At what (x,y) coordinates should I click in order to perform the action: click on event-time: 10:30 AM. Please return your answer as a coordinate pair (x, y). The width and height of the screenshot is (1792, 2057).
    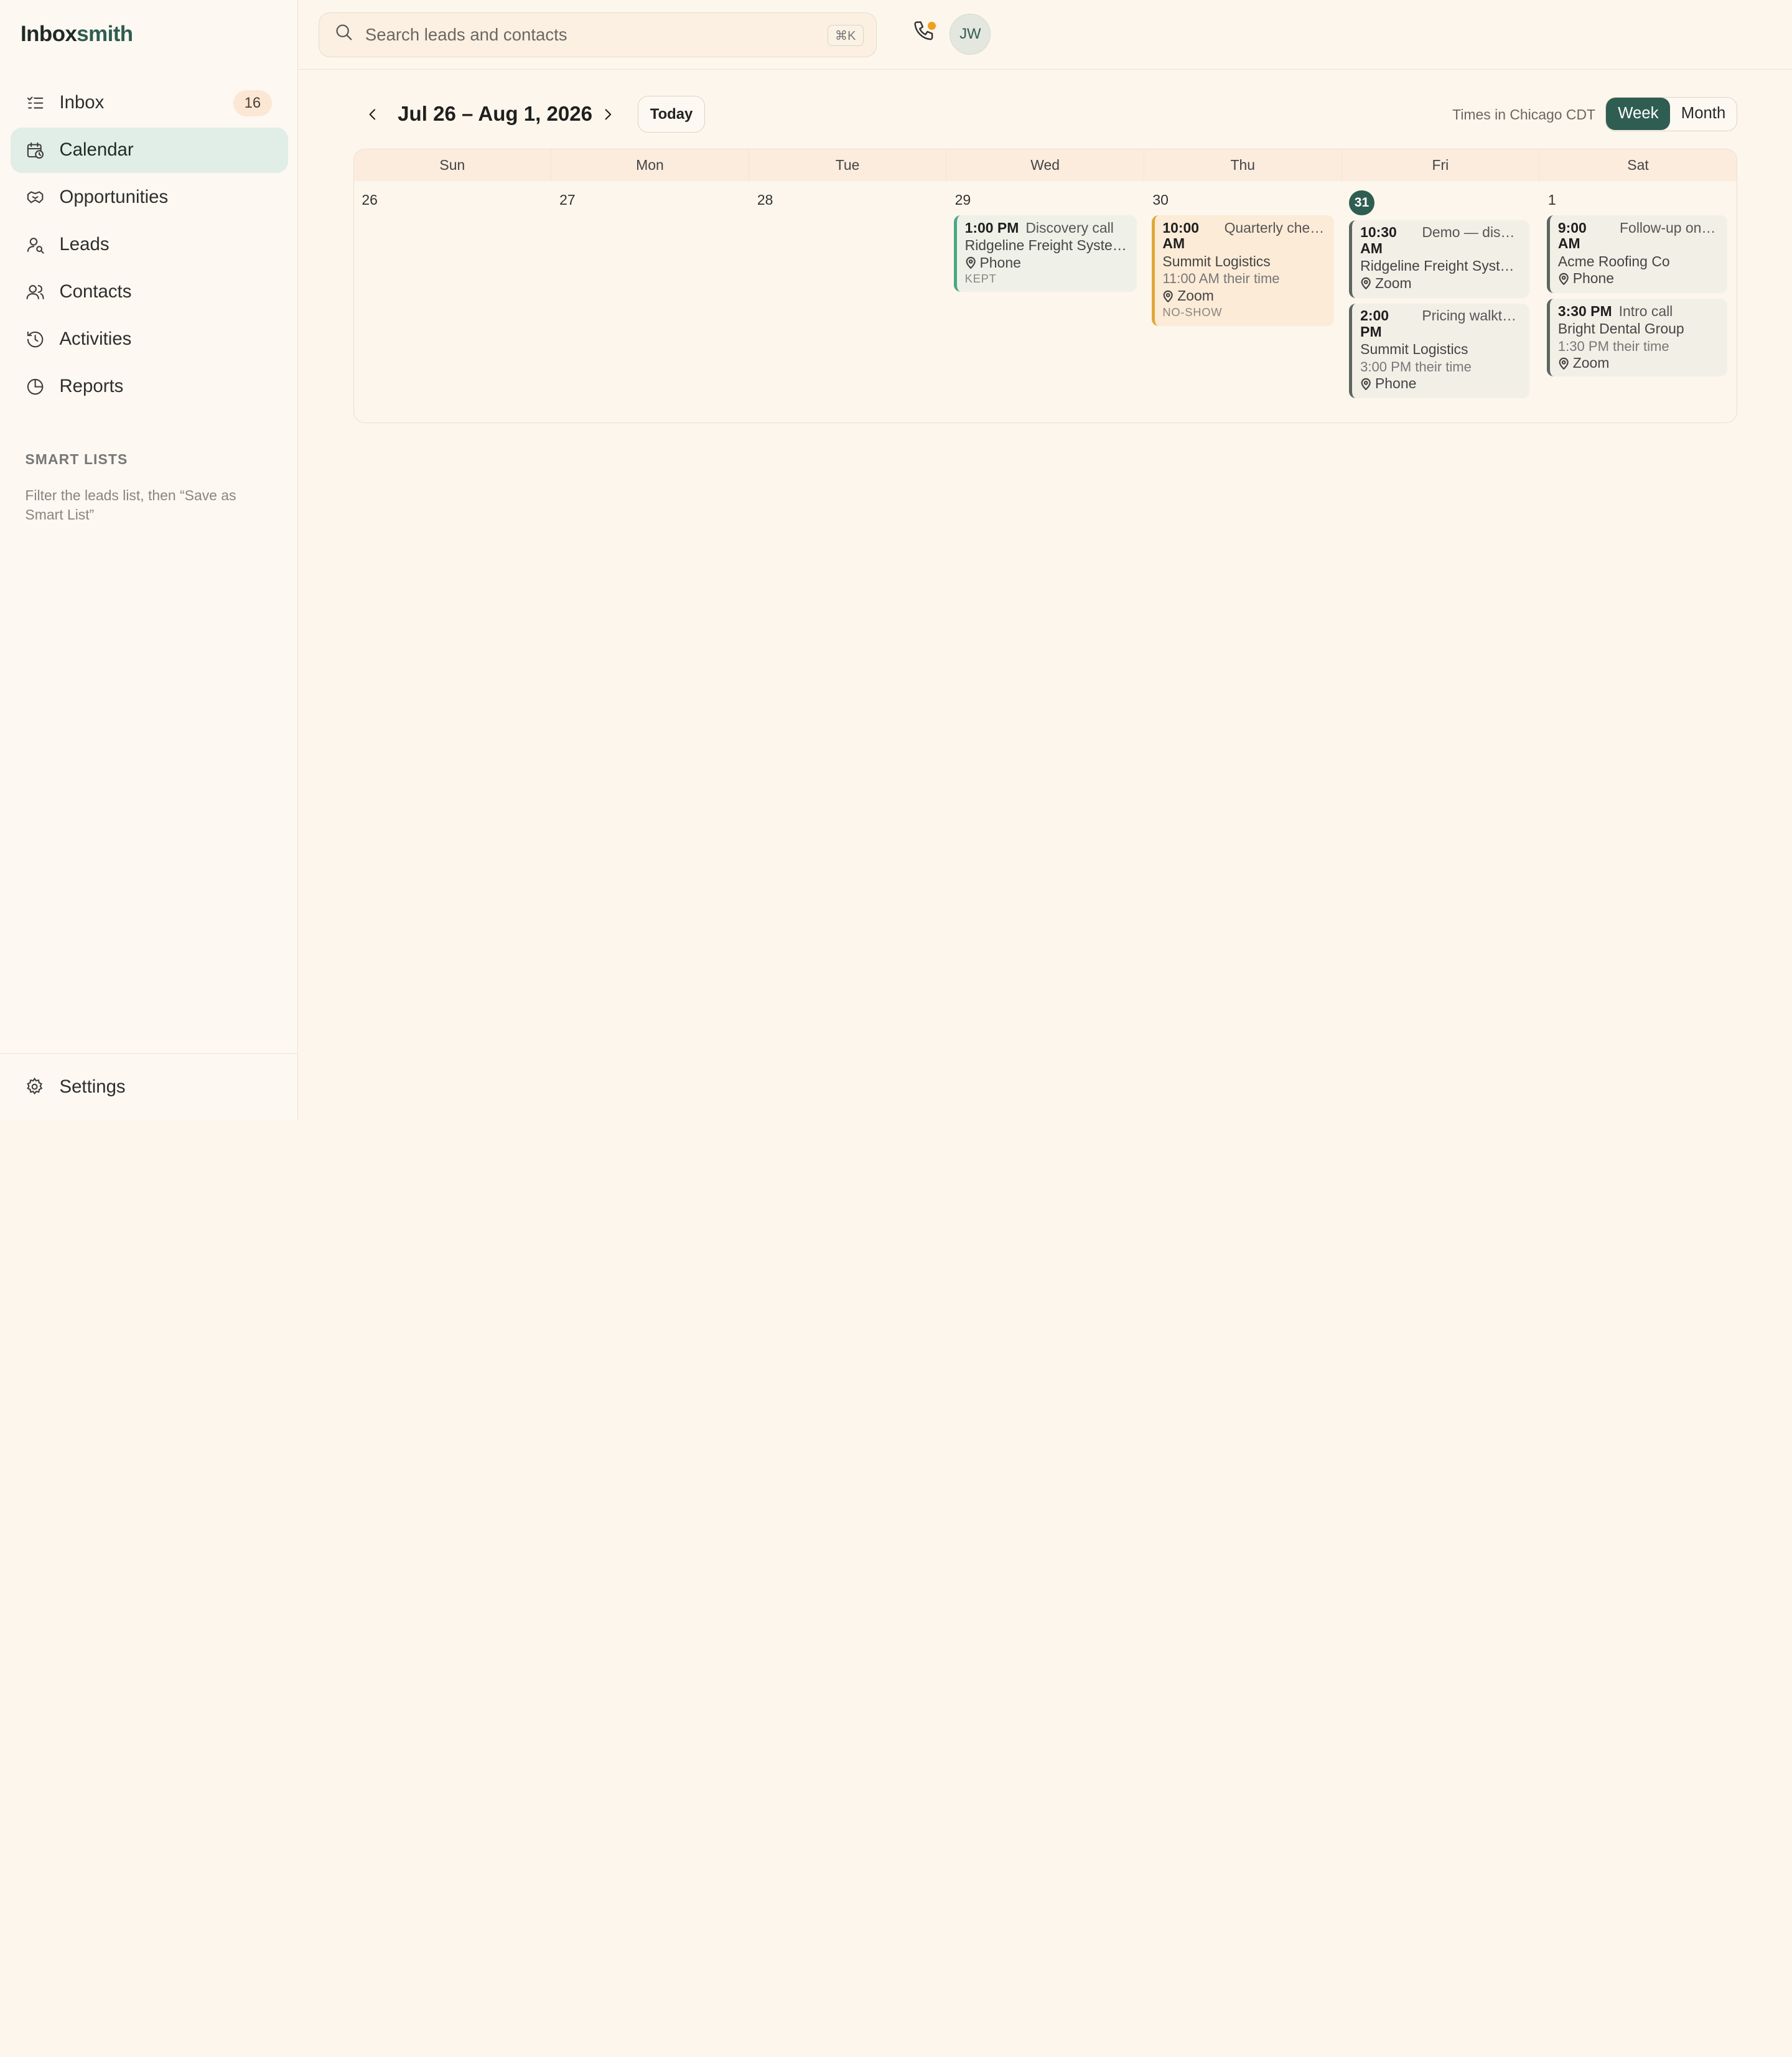
    Looking at the image, I should click on (1378, 239).